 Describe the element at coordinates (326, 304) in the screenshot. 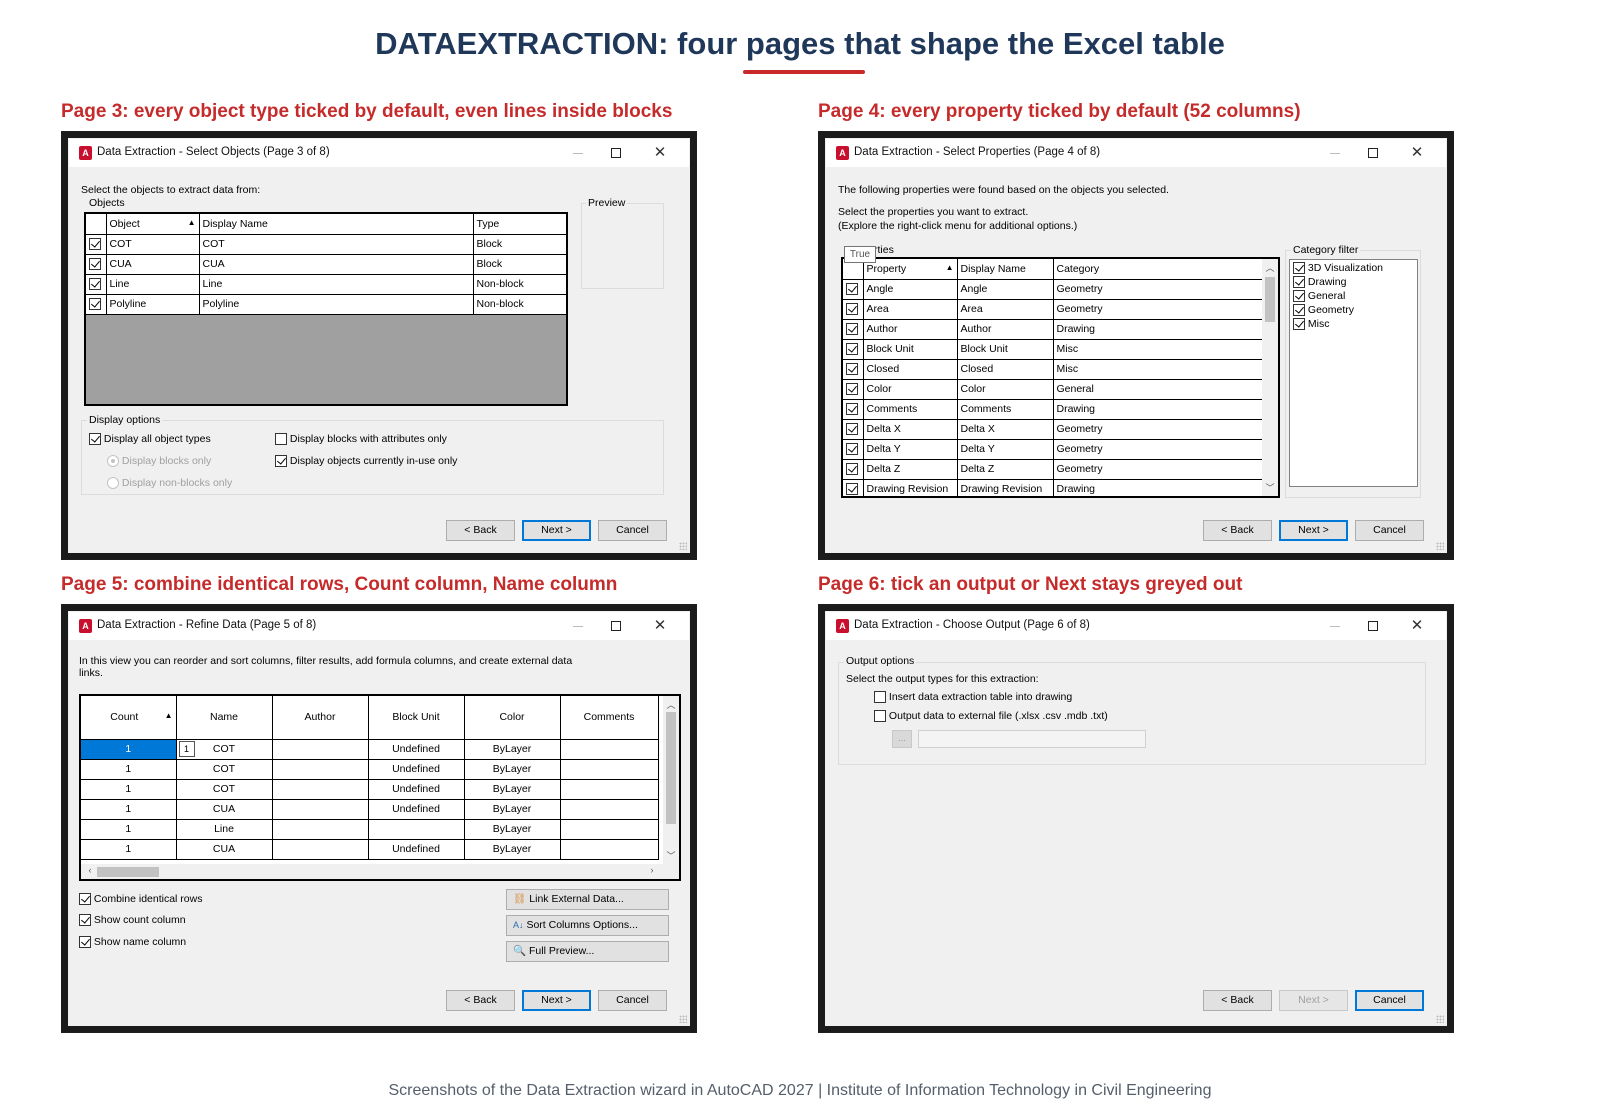

I see `table-row: Polyline Polyline Non-block` at that location.